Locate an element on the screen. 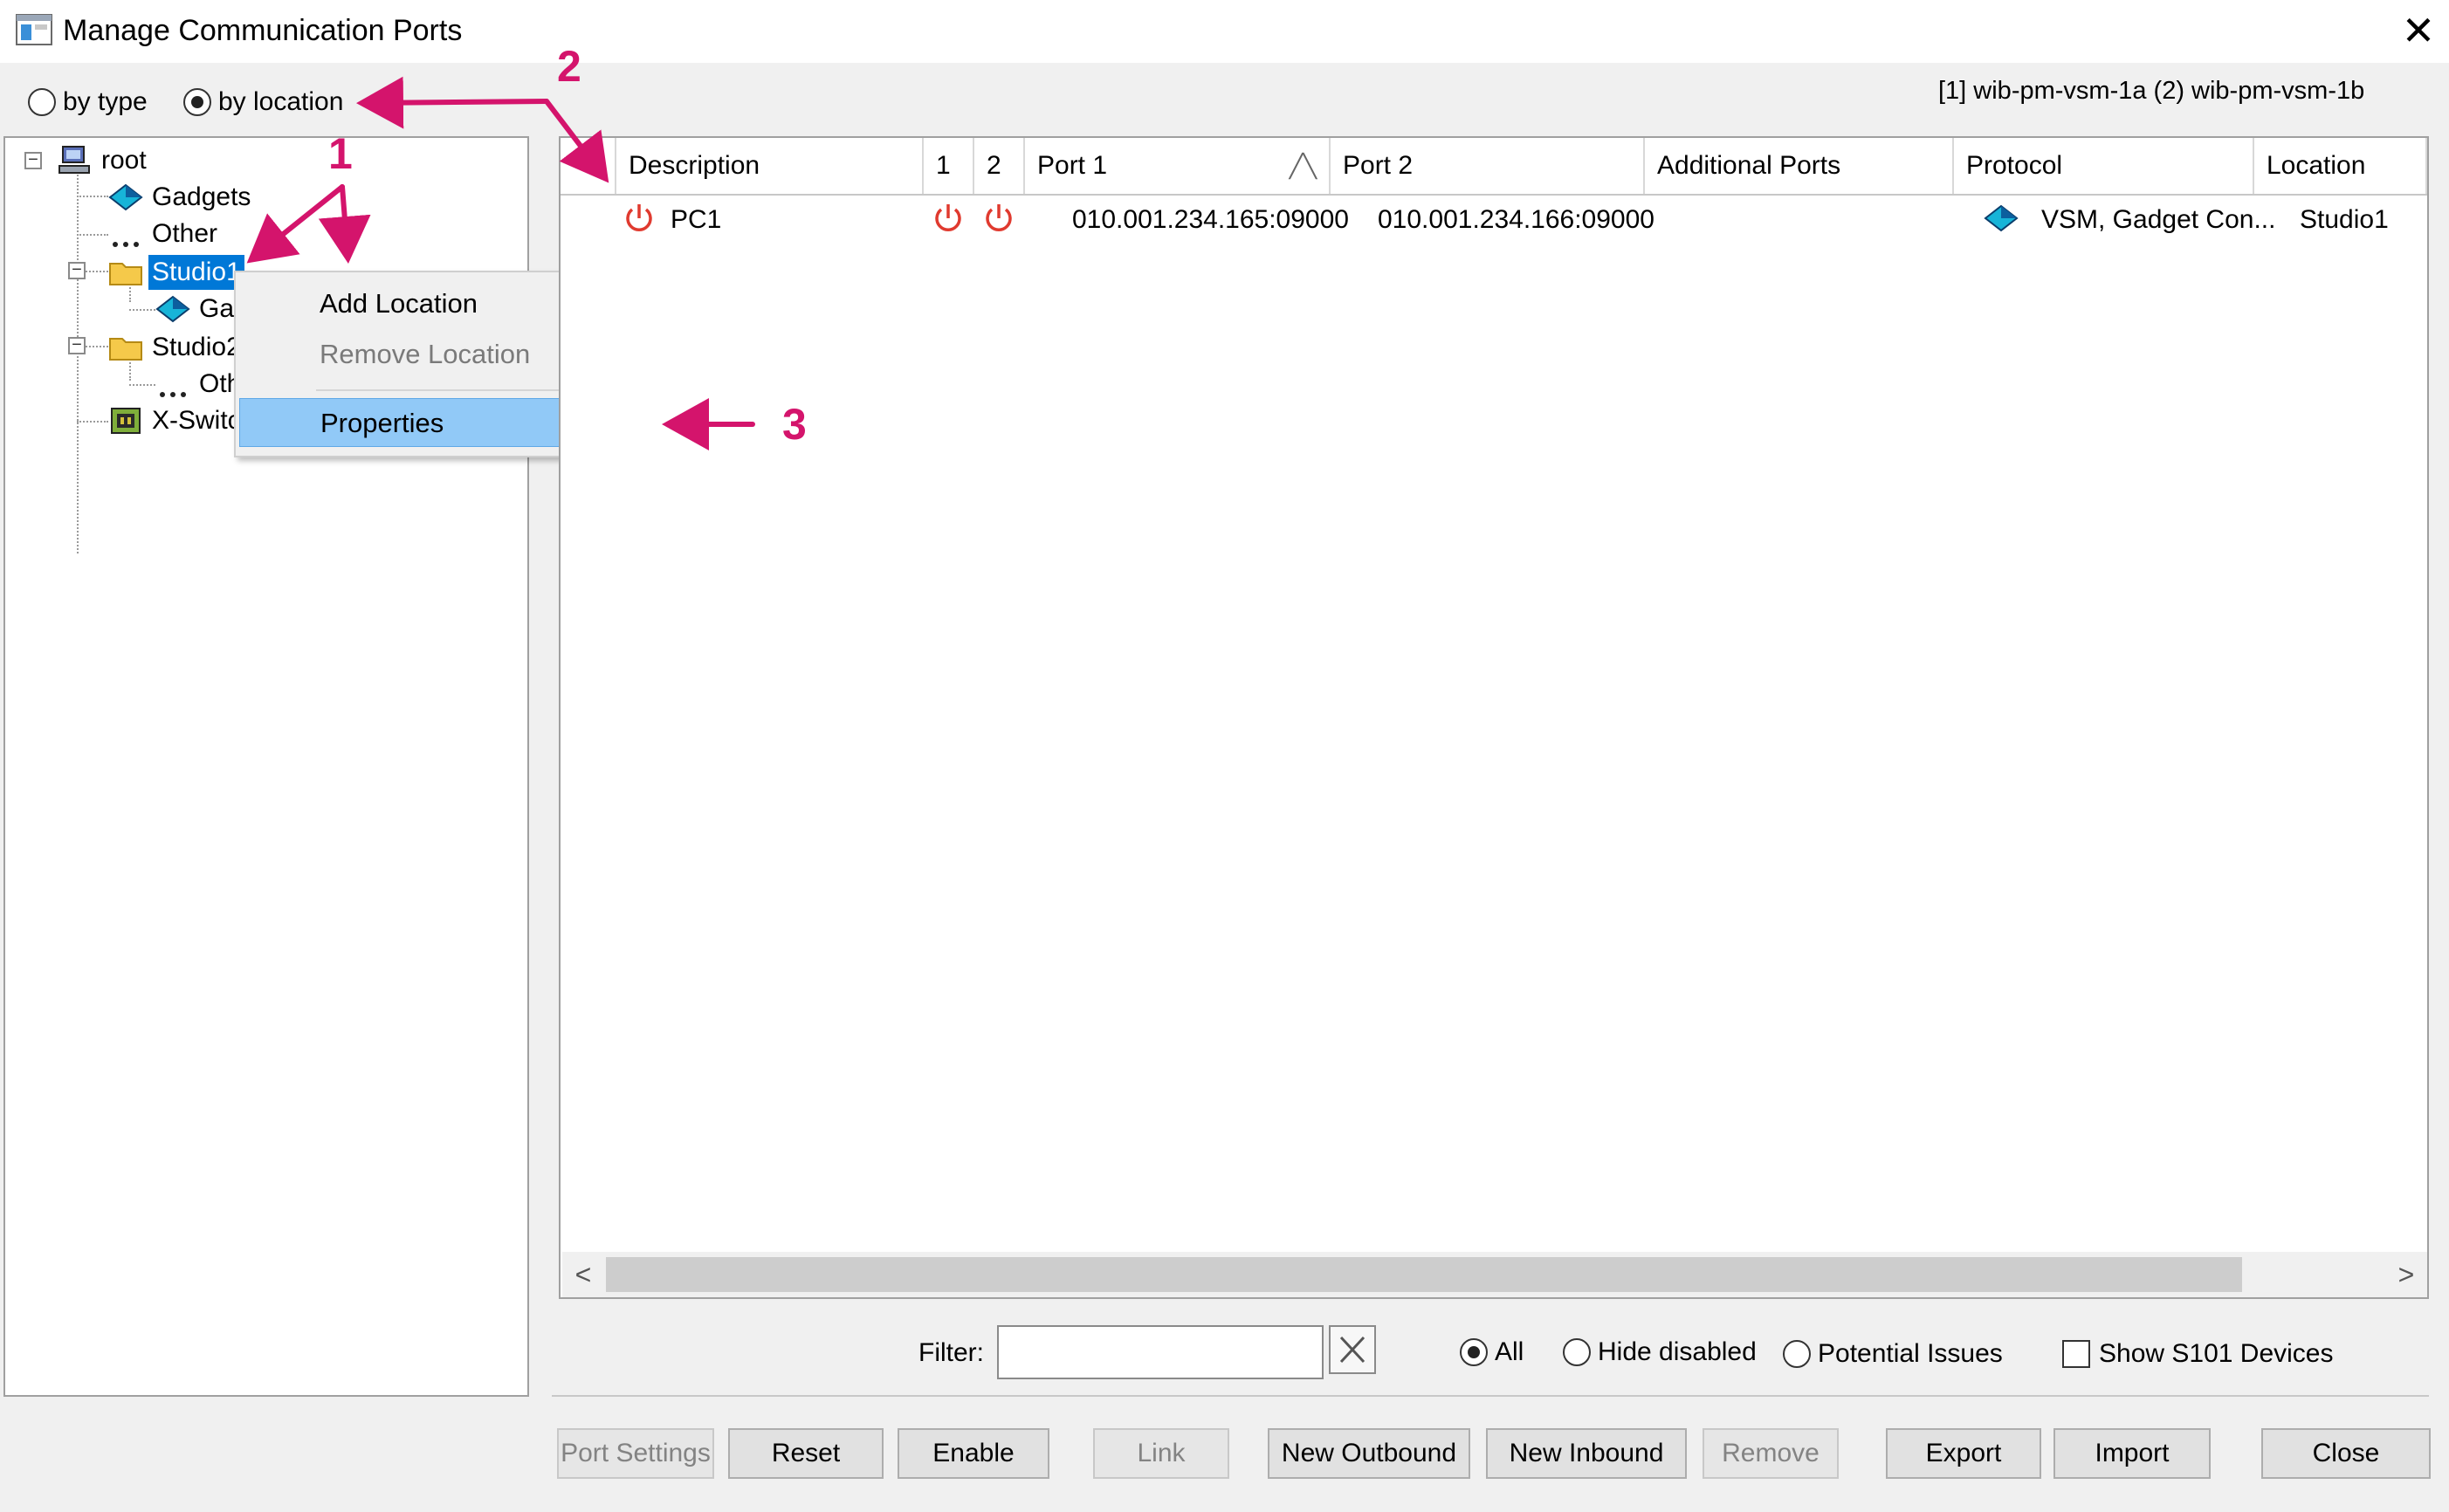 The image size is (2449, 1512). annotation-number-1: 1 is located at coordinates (340, 154).